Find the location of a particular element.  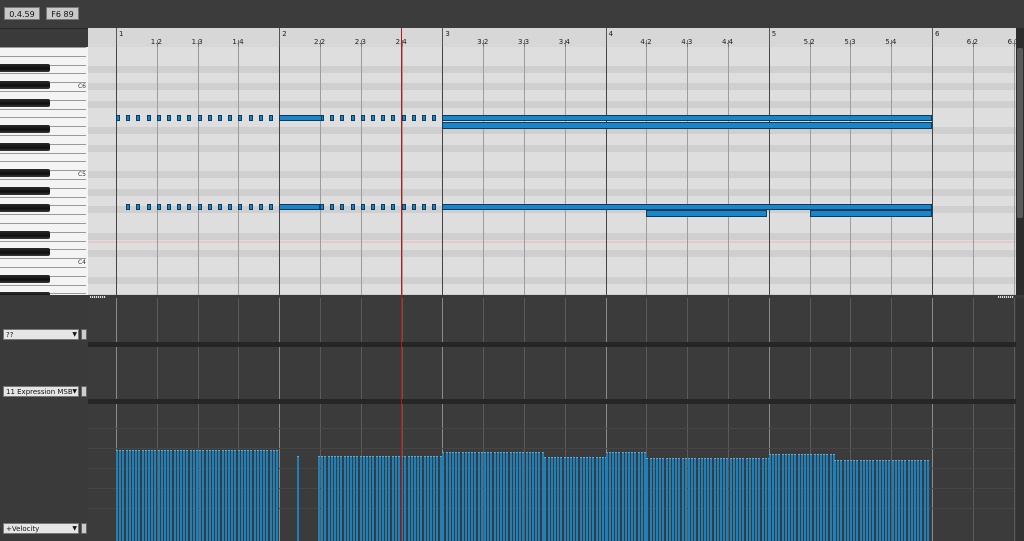

roll-scroll-thumb is located at coordinates (1020, 133).